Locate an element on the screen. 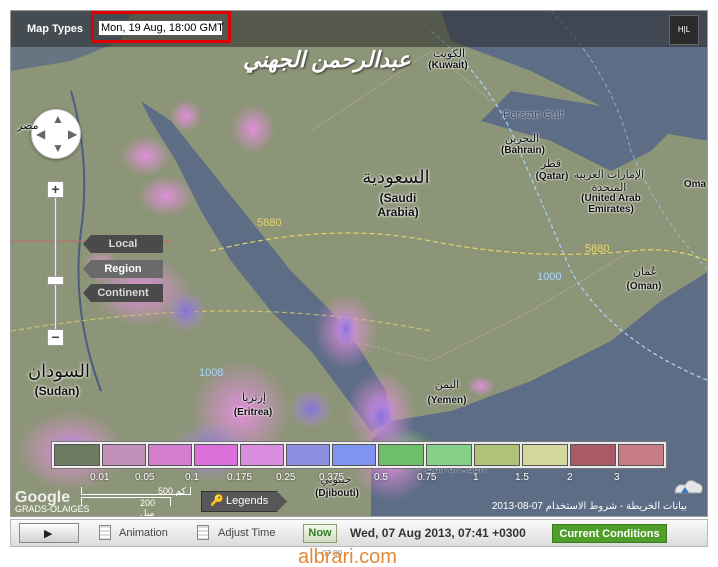 Image resolution: width=718 pixels, height=567 pixels. forecast-datetime-field: Mon, 19 Aug, 18:00 GMT is located at coordinates (161, 28).